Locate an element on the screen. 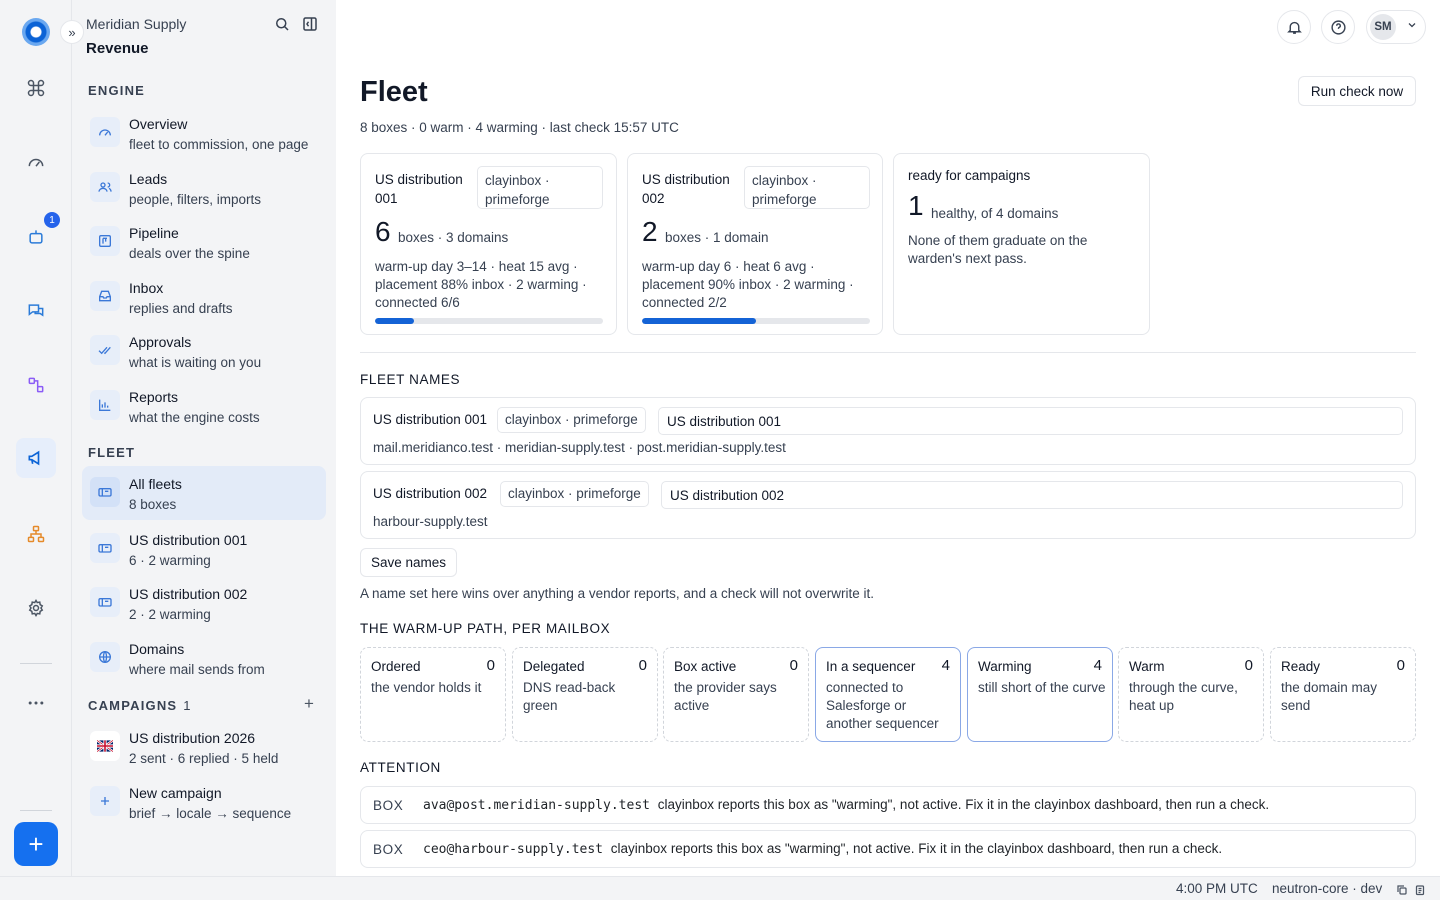  sidebar-item-title: Inbox is located at coordinates (146, 288).